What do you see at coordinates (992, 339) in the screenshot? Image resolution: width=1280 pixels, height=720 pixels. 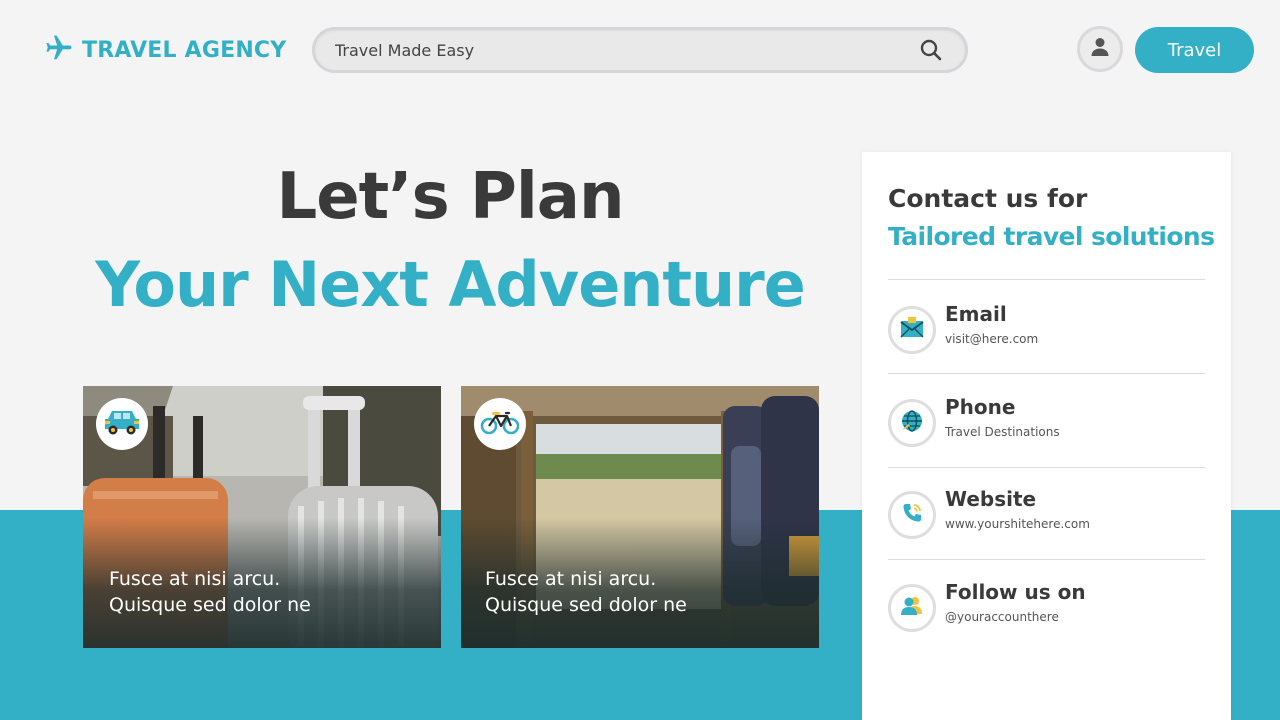 I see `contact-value: visit@here.com` at bounding box center [992, 339].